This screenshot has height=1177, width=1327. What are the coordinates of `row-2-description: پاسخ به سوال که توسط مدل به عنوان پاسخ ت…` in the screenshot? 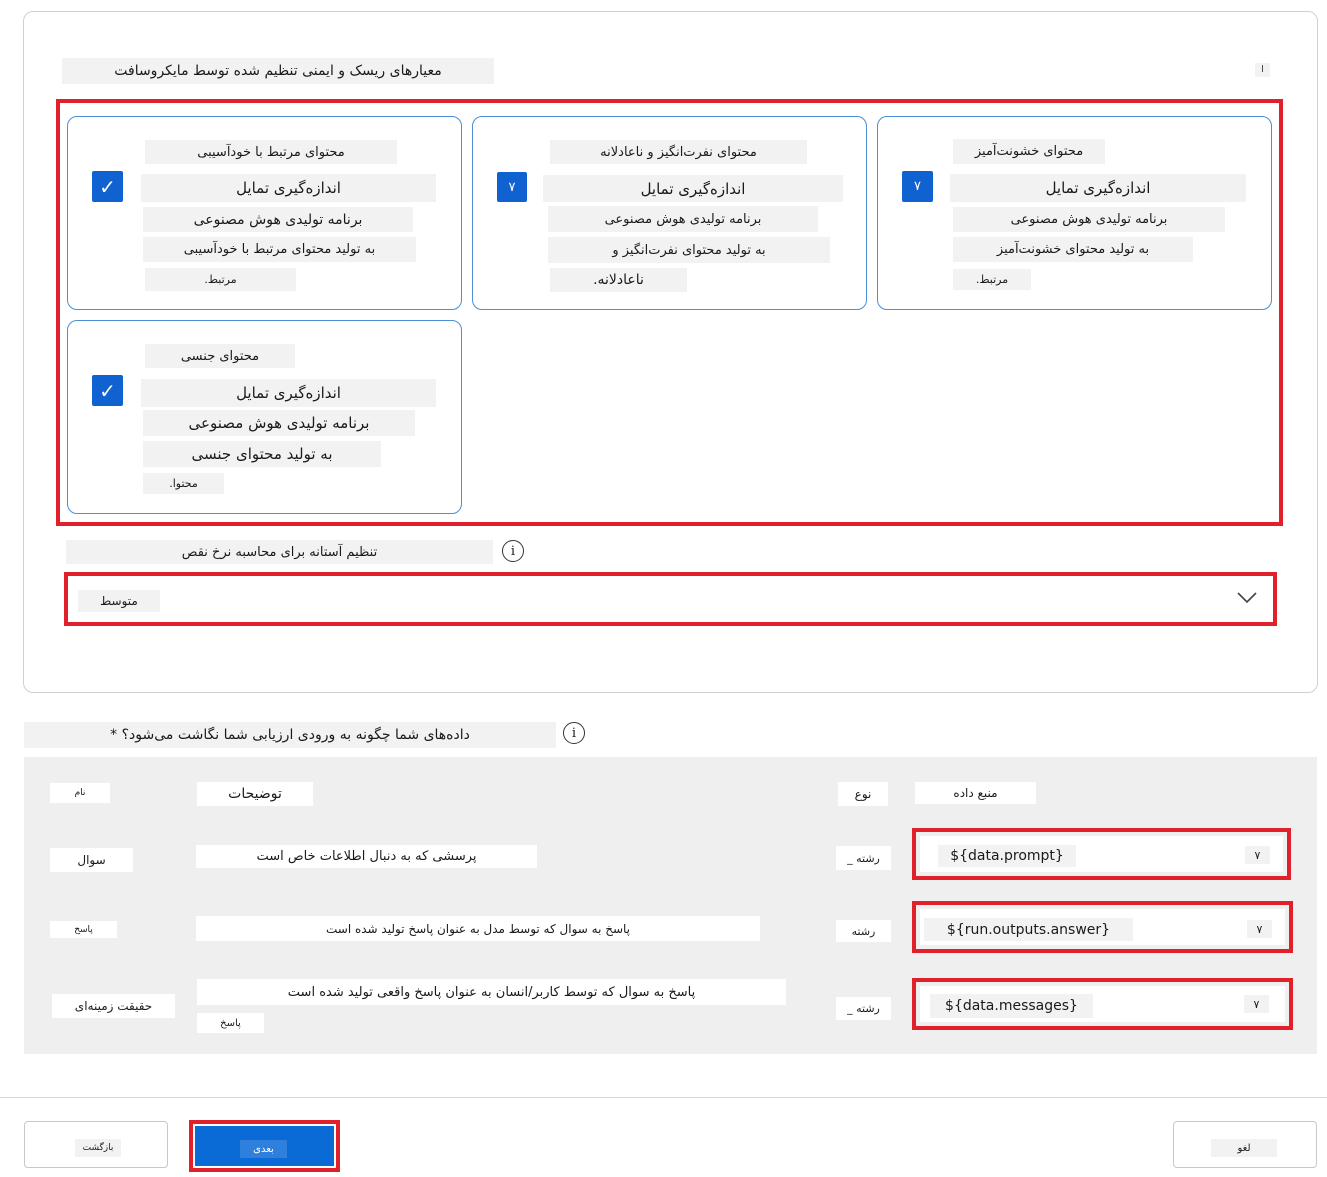 It's located at (478, 928).